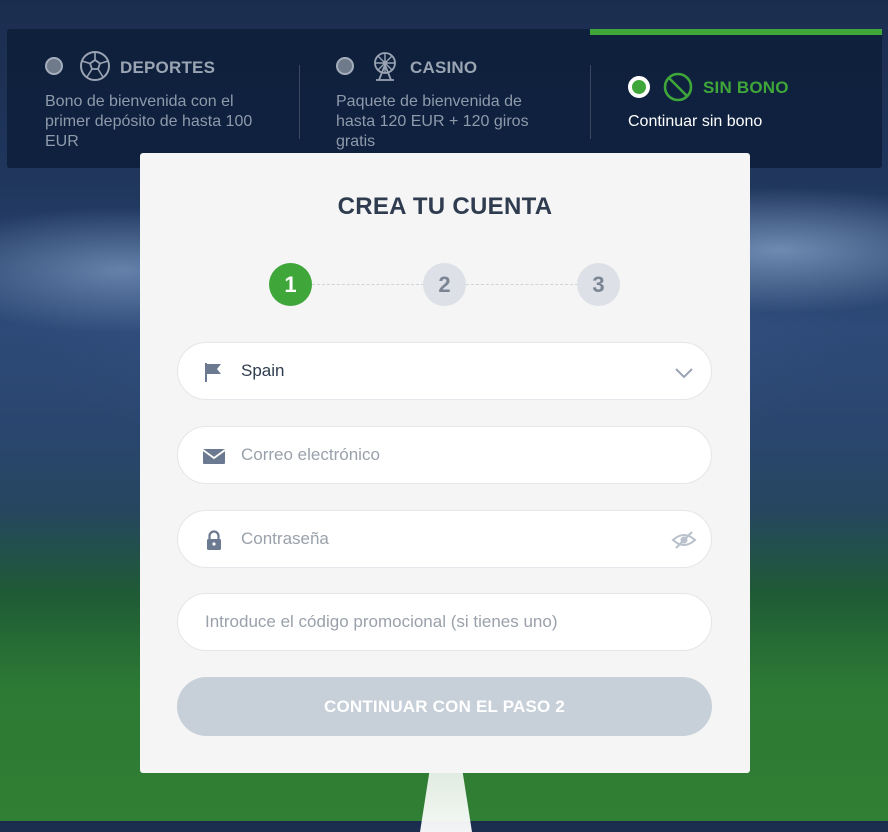 This screenshot has width=888, height=832. What do you see at coordinates (214, 540) in the screenshot?
I see `lock-icon` at bounding box center [214, 540].